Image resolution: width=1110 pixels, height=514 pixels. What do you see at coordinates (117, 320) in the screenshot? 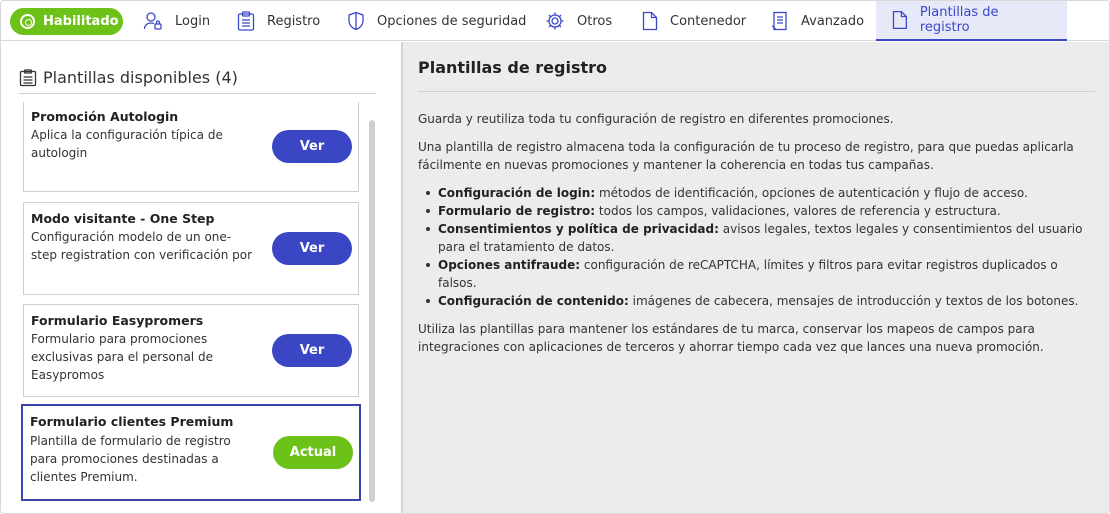
I see `template-title: Formulario Easypromers` at bounding box center [117, 320].